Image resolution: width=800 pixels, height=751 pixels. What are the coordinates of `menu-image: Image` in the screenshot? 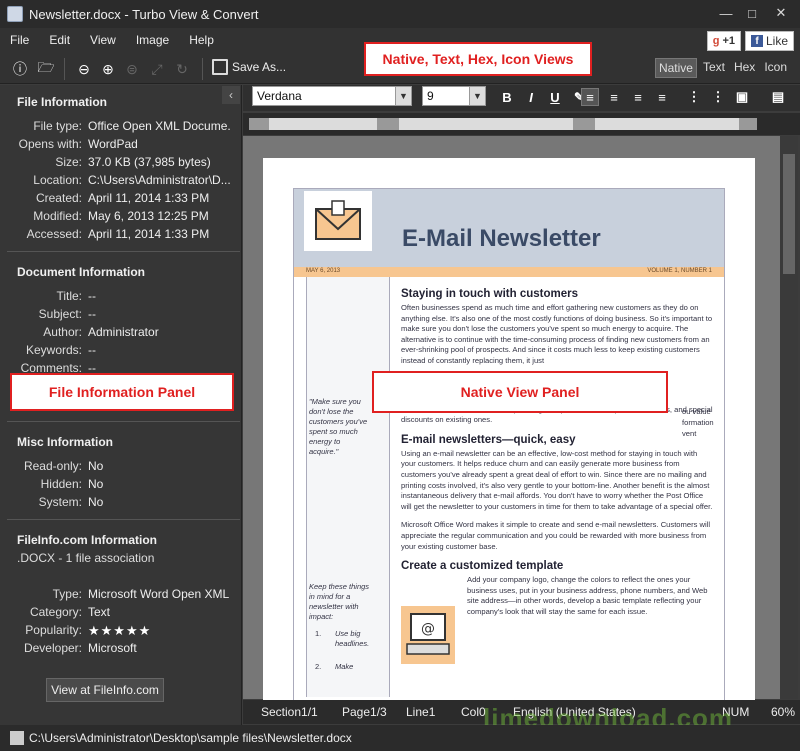 It's located at (152, 40).